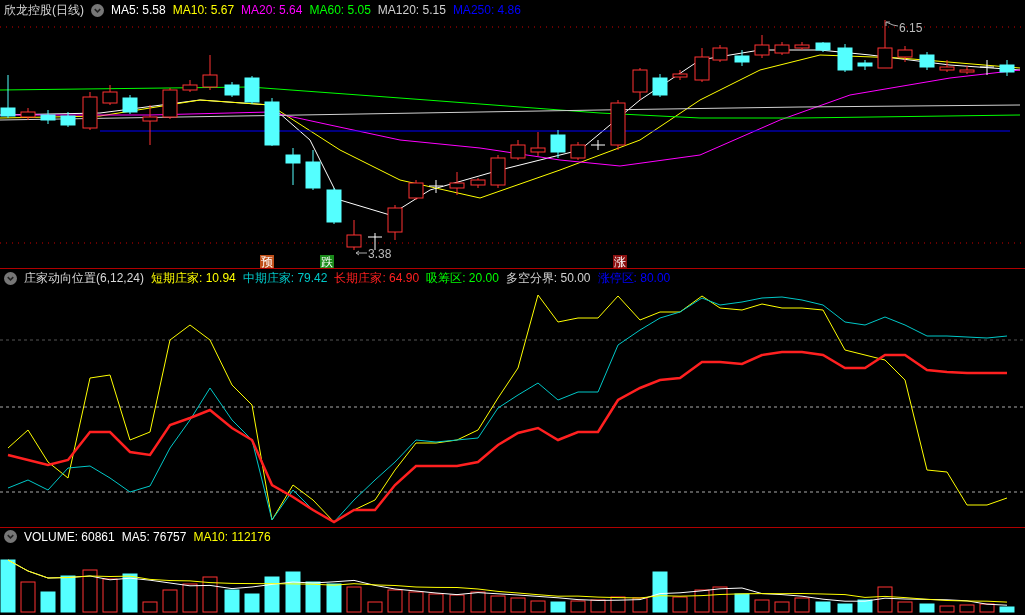  I want to click on indicator-label: 多空分界: 50.00, so click(548, 278).